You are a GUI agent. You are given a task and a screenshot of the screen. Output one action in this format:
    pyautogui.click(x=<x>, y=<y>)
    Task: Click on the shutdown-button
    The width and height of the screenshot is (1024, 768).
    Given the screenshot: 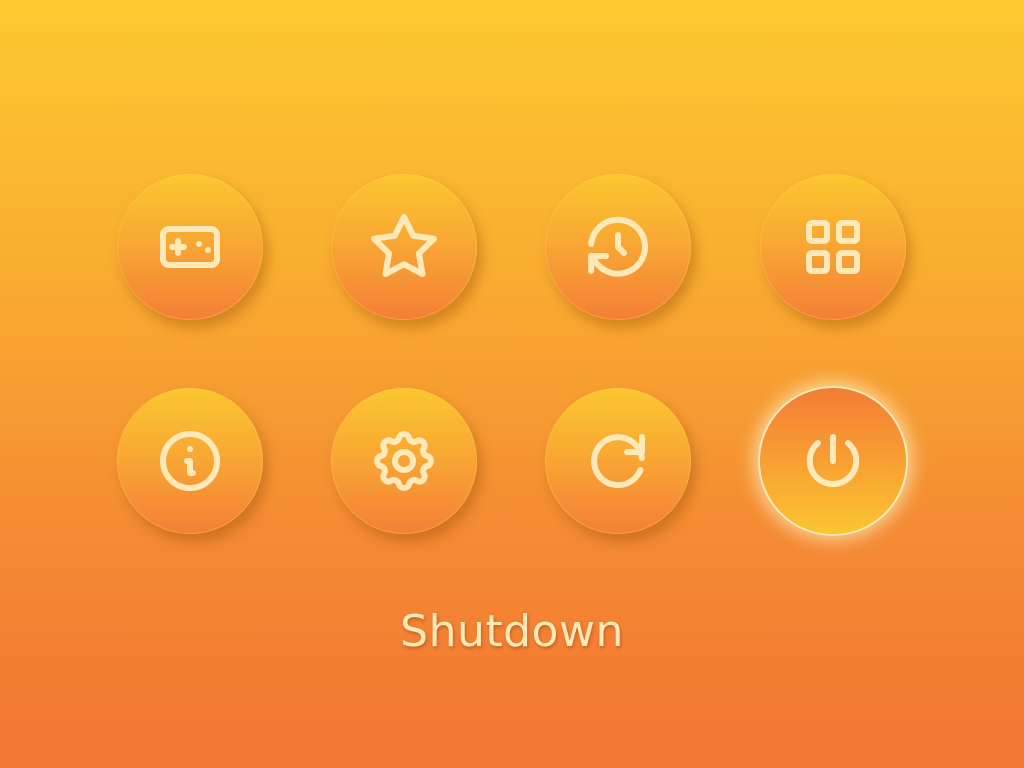 What is the action you would take?
    pyautogui.click(x=833, y=461)
    